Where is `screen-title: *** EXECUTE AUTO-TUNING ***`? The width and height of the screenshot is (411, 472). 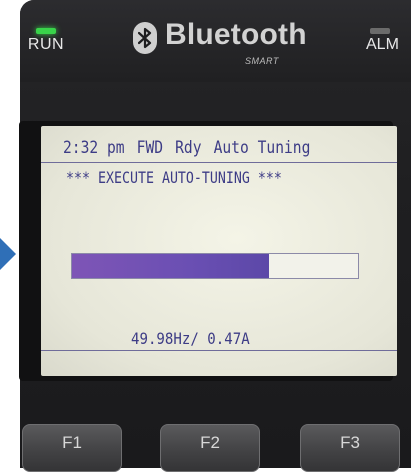
screen-title: *** EXECUTE AUTO-TUNING *** is located at coordinates (174, 177).